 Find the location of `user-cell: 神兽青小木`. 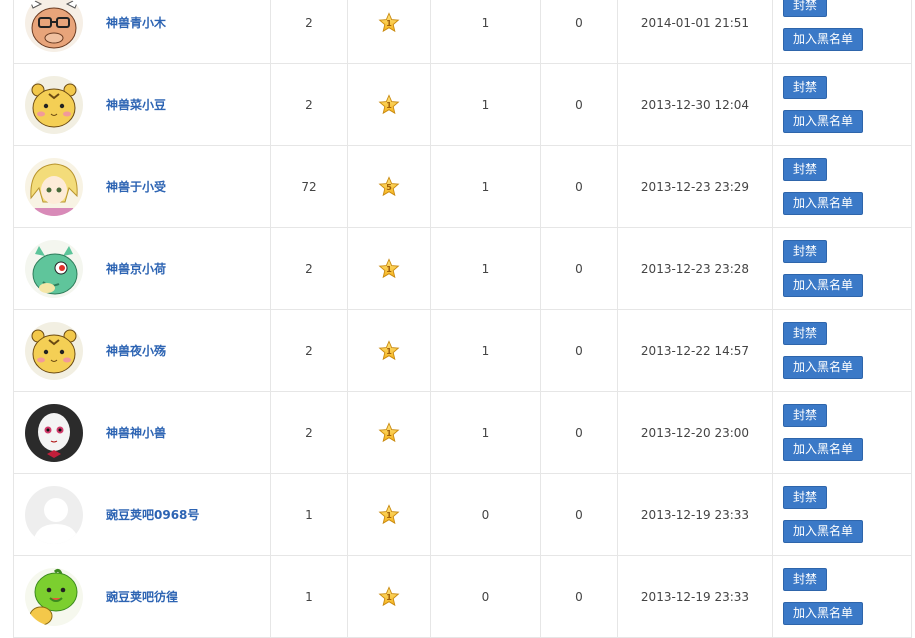

user-cell: 神兽青小木 is located at coordinates (142, 32).